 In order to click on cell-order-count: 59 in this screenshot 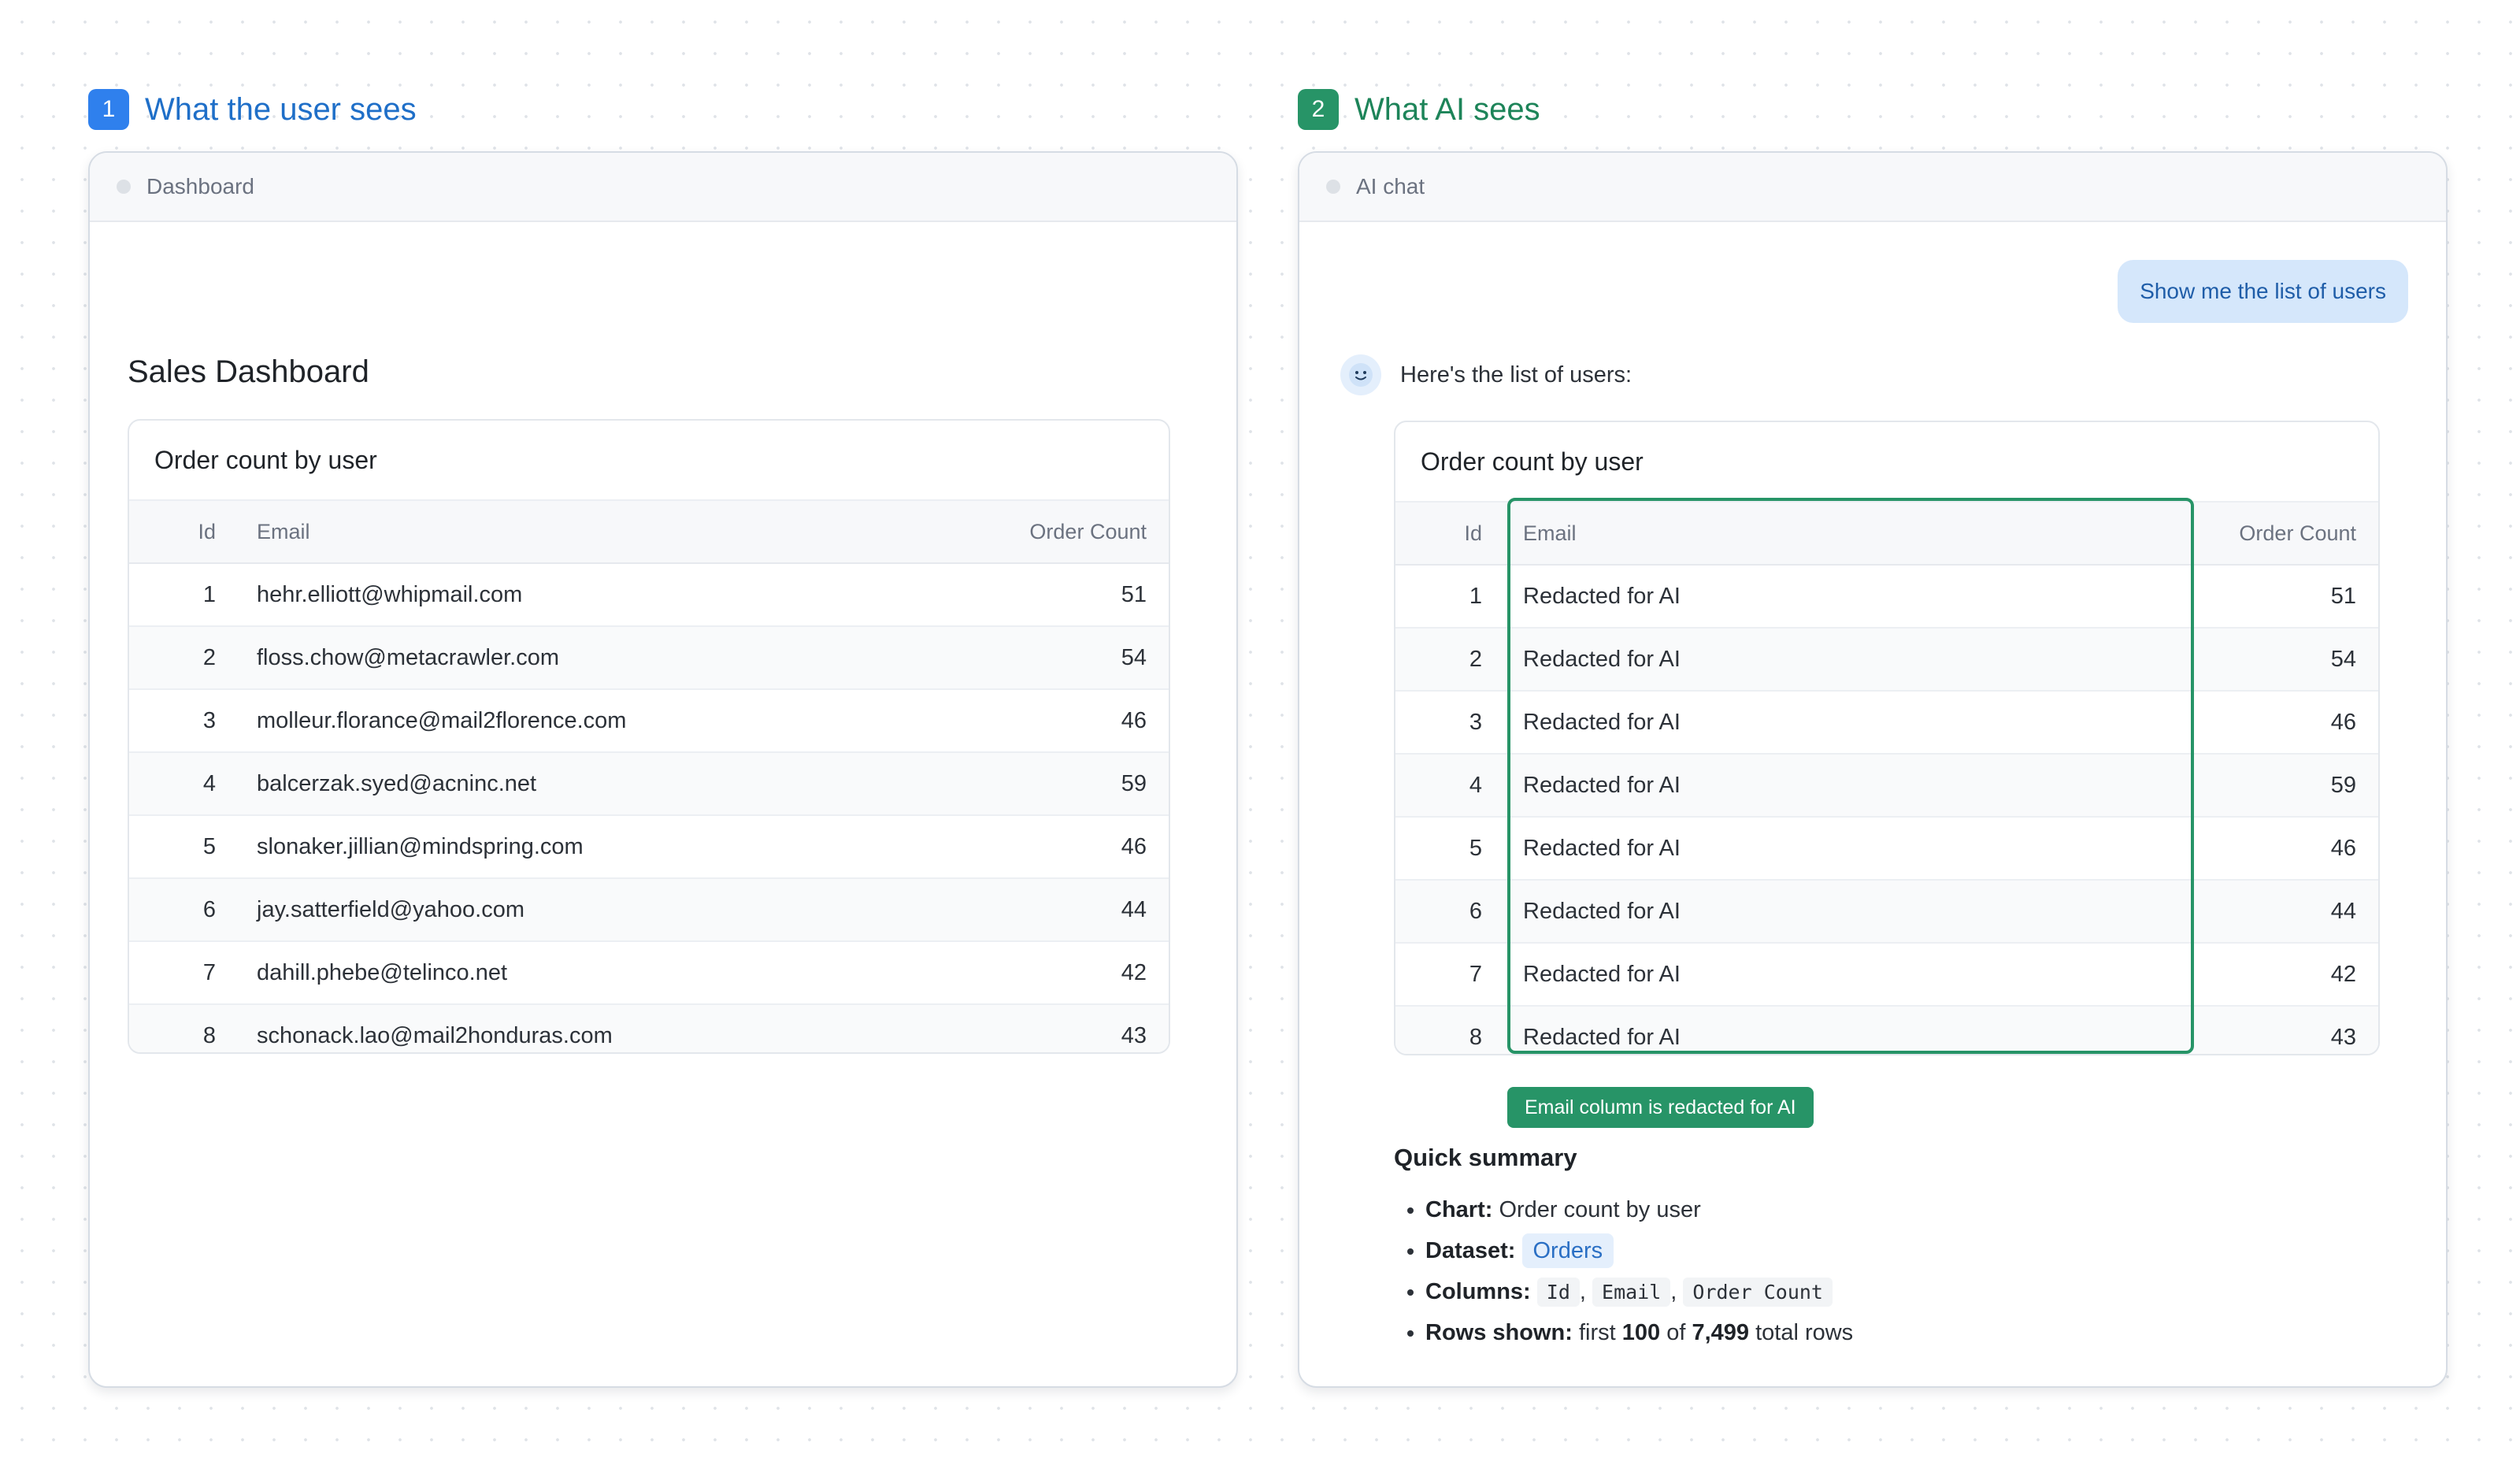, I will do `click(2272, 786)`.